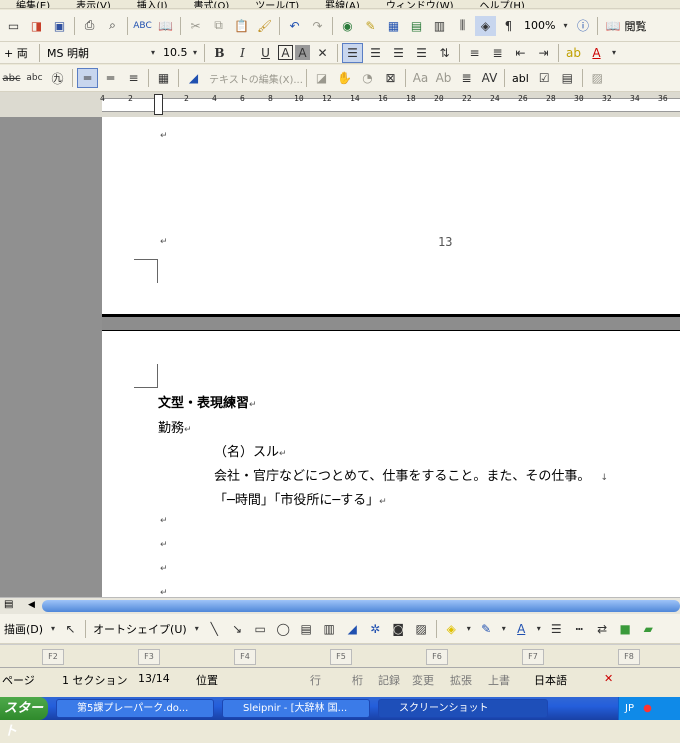 The width and height of the screenshot is (680, 743). I want to click on menu-table: 罫線(A), so click(342, 4).